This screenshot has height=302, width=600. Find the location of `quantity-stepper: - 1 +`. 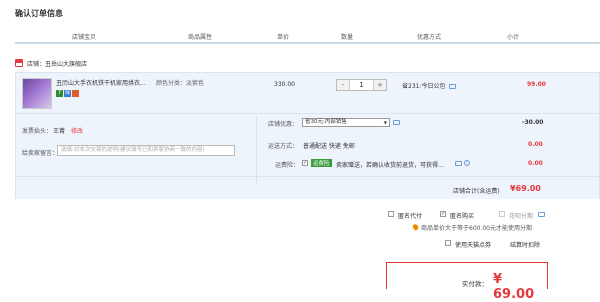

quantity-stepper: - 1 + is located at coordinates (361, 85).